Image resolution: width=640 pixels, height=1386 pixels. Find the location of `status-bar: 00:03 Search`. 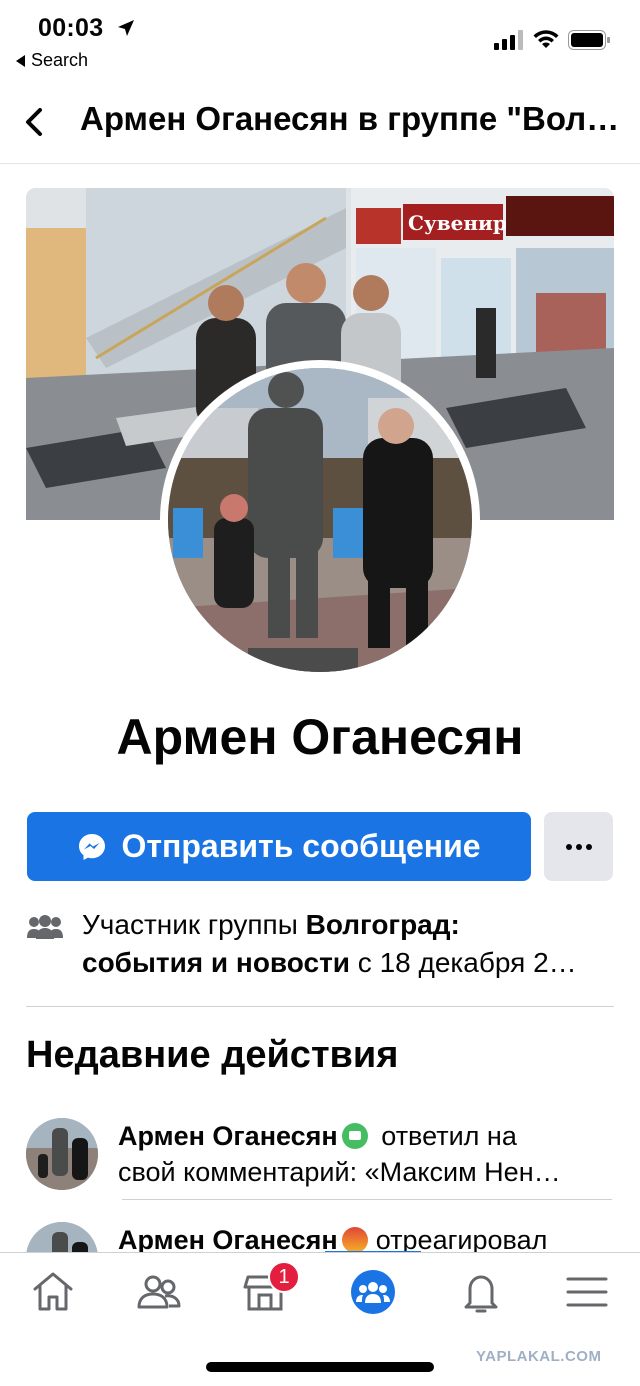

status-bar: 00:03 Search is located at coordinates (320, 40).